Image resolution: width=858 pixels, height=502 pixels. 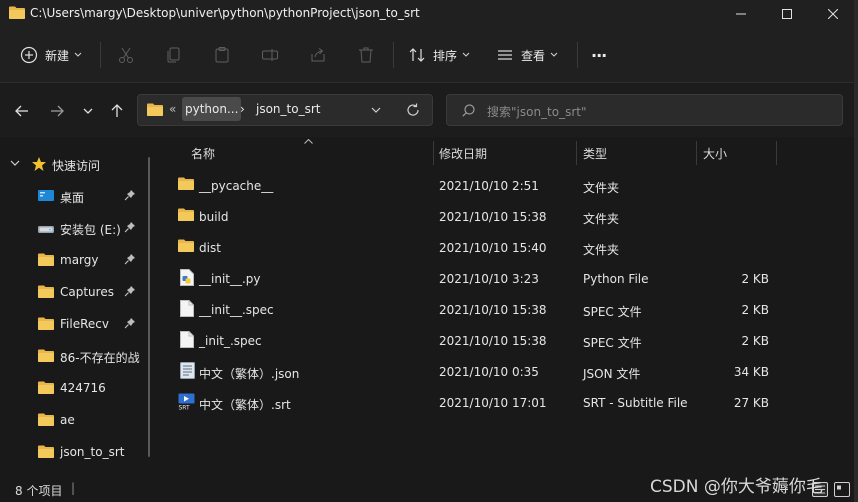 I want to click on file-modified: 2021/10/10 2:51, so click(x=489, y=186).